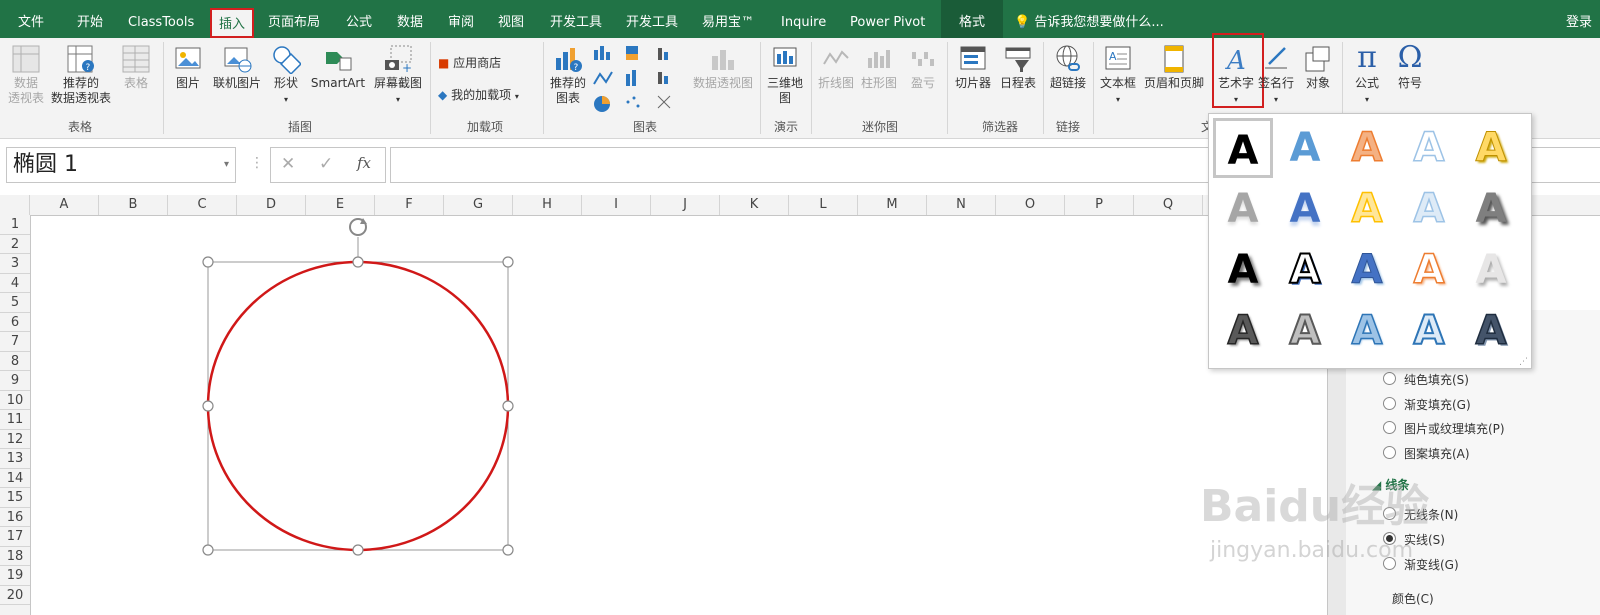  What do you see at coordinates (1276, 75) in the screenshot?
I see `signature-line-button: 签名行 ▾` at bounding box center [1276, 75].